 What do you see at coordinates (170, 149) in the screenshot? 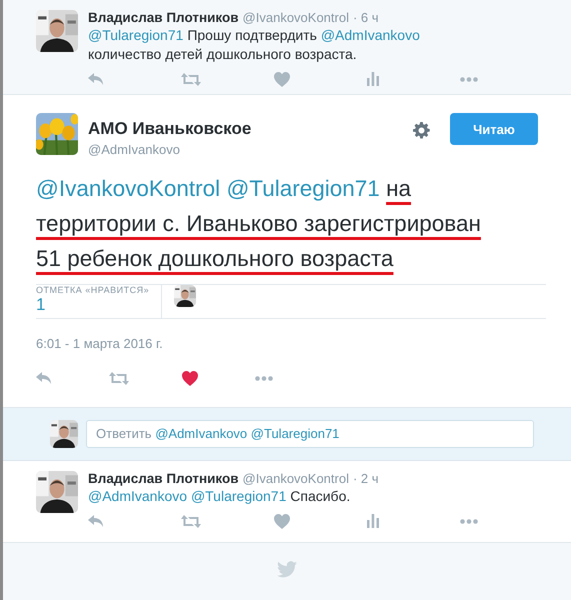
I see `author-handle: @AdmIvankovo` at bounding box center [170, 149].